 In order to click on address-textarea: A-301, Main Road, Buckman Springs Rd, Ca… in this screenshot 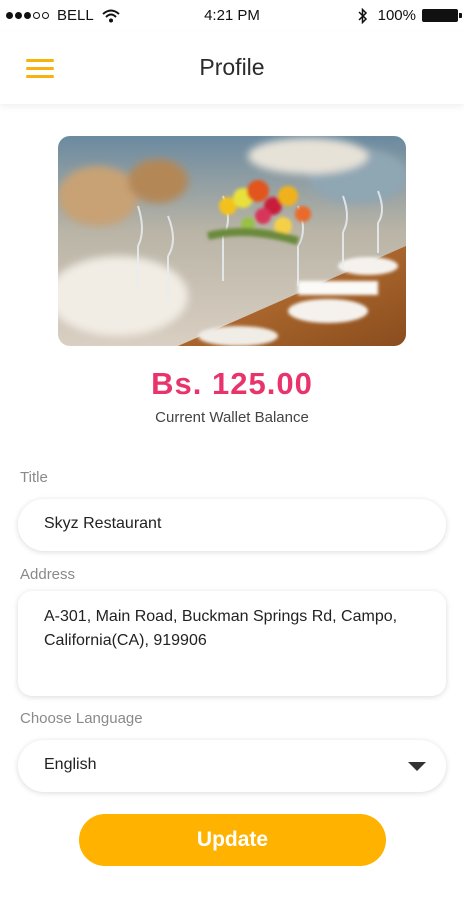, I will do `click(232, 643)`.